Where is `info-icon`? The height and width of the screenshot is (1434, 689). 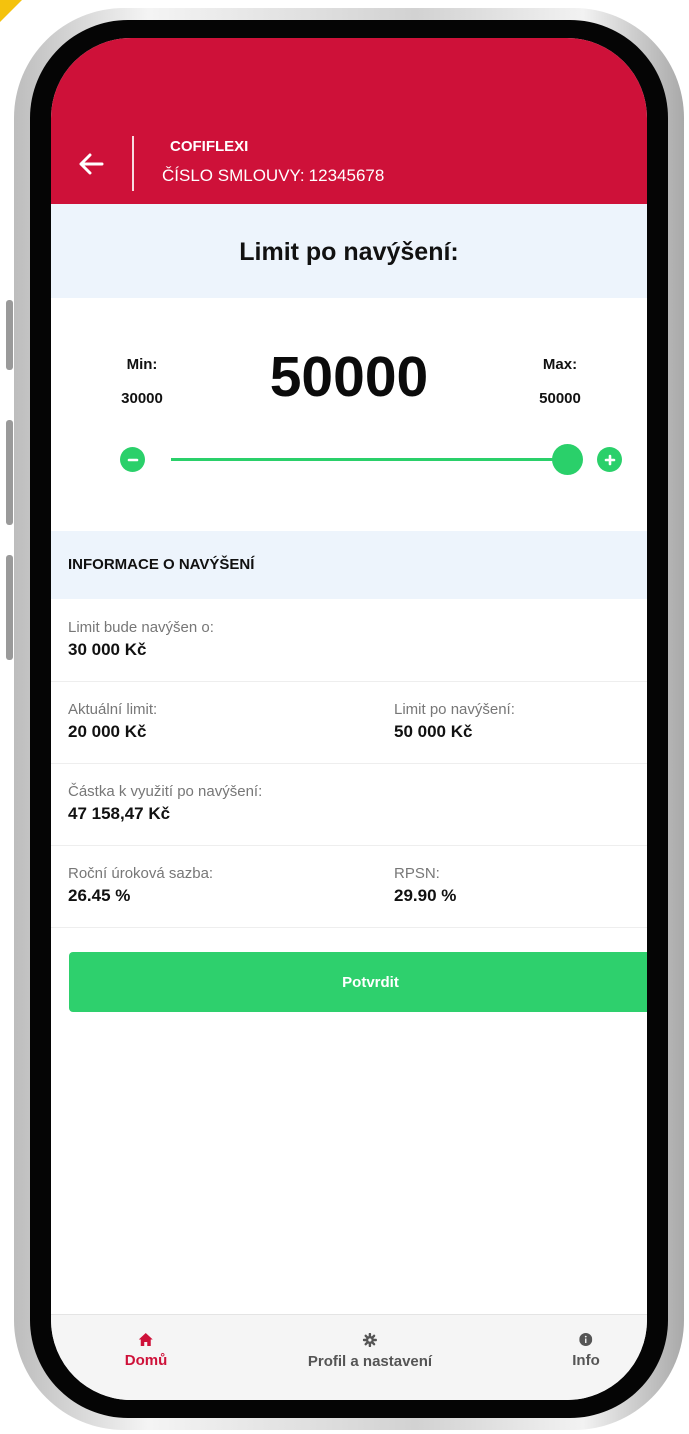 info-icon is located at coordinates (586, 1339).